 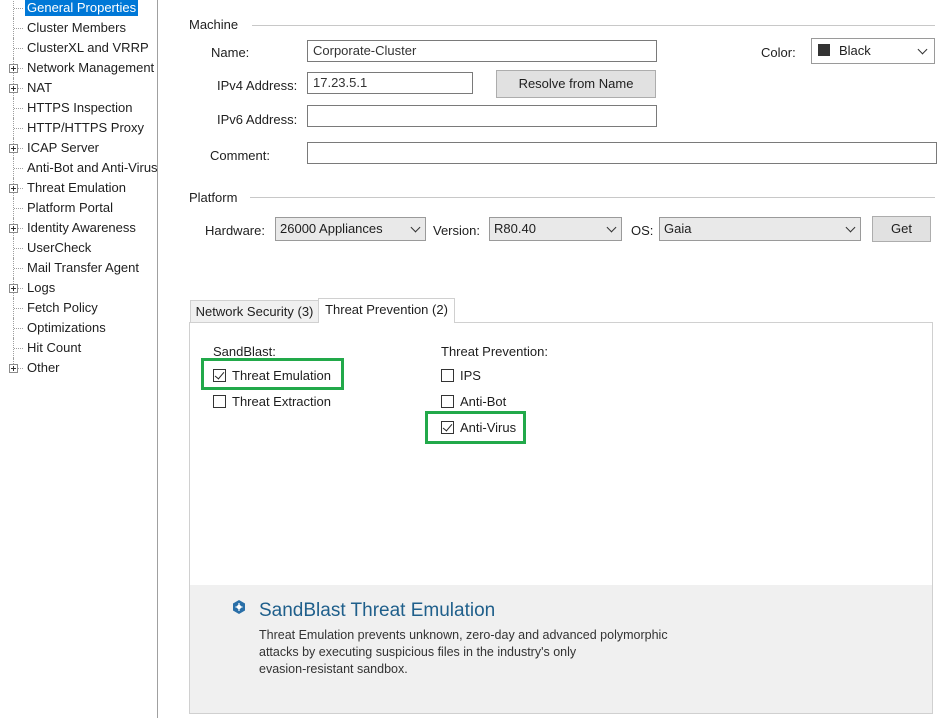 I want to click on tree-item-label: ClusterXL and VRRP, so click(x=88, y=47).